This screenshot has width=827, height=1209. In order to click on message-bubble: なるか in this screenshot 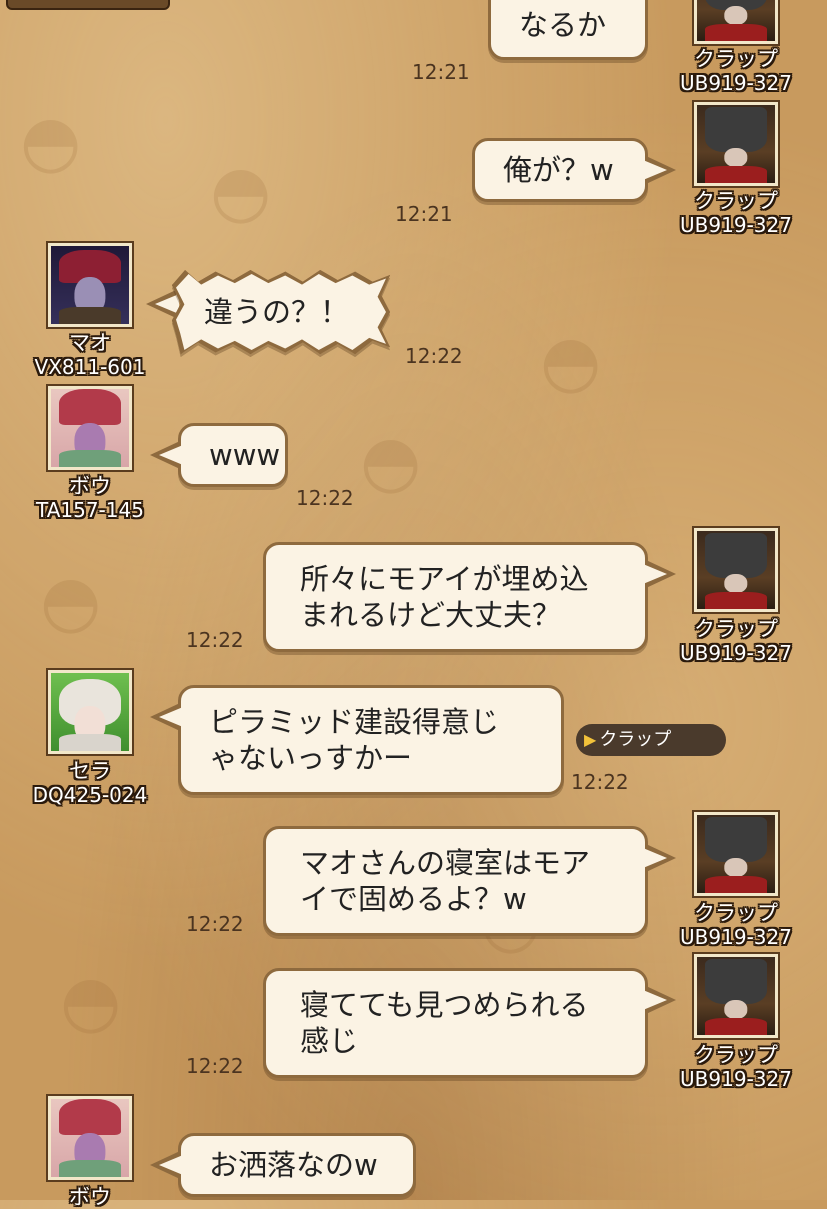, I will do `click(568, 30)`.